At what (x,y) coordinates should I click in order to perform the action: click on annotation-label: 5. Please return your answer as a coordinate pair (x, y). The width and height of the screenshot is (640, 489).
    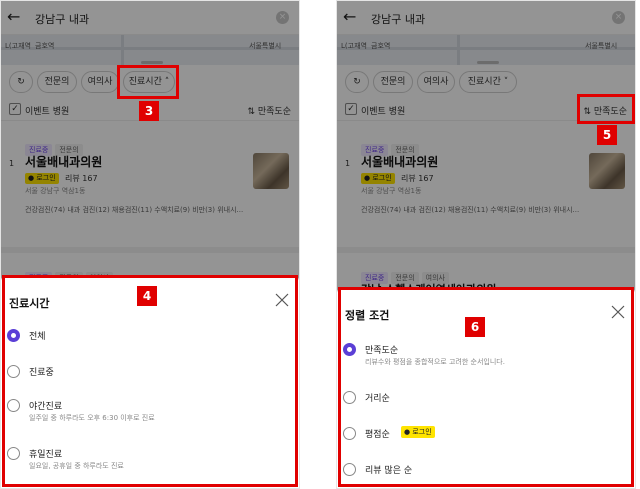
    Looking at the image, I should click on (607, 135).